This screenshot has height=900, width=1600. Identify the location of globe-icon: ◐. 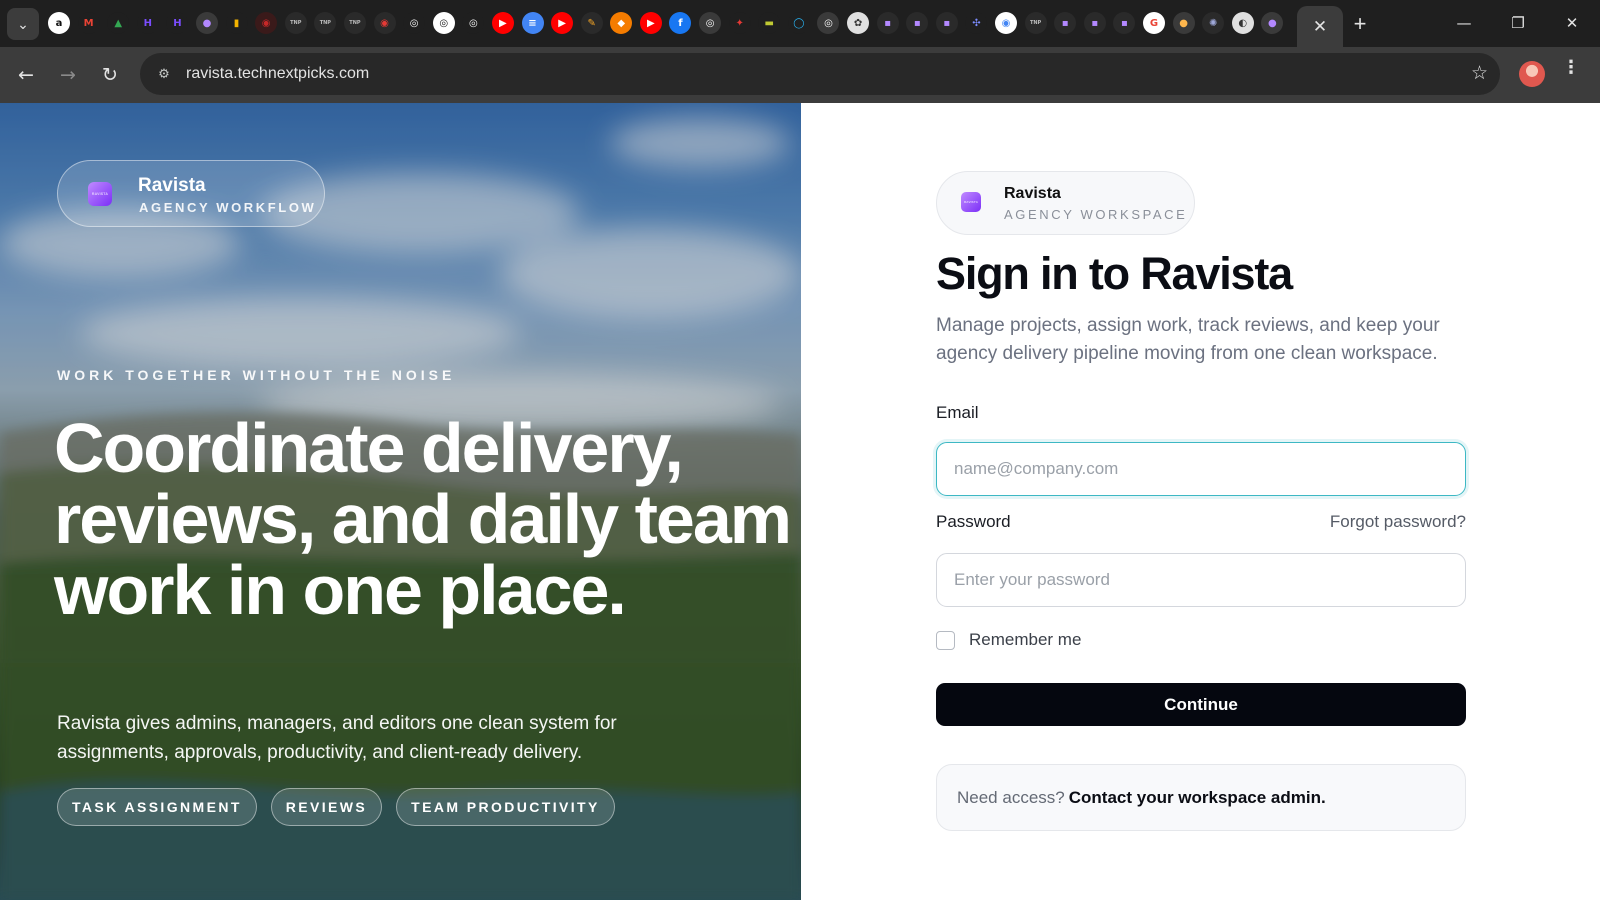
(1242, 23).